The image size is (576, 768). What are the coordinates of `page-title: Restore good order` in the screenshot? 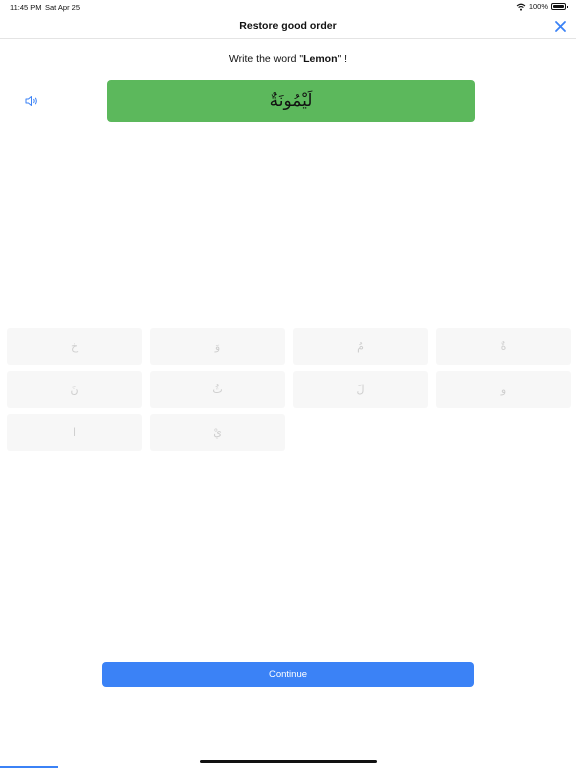 It's located at (288, 26).